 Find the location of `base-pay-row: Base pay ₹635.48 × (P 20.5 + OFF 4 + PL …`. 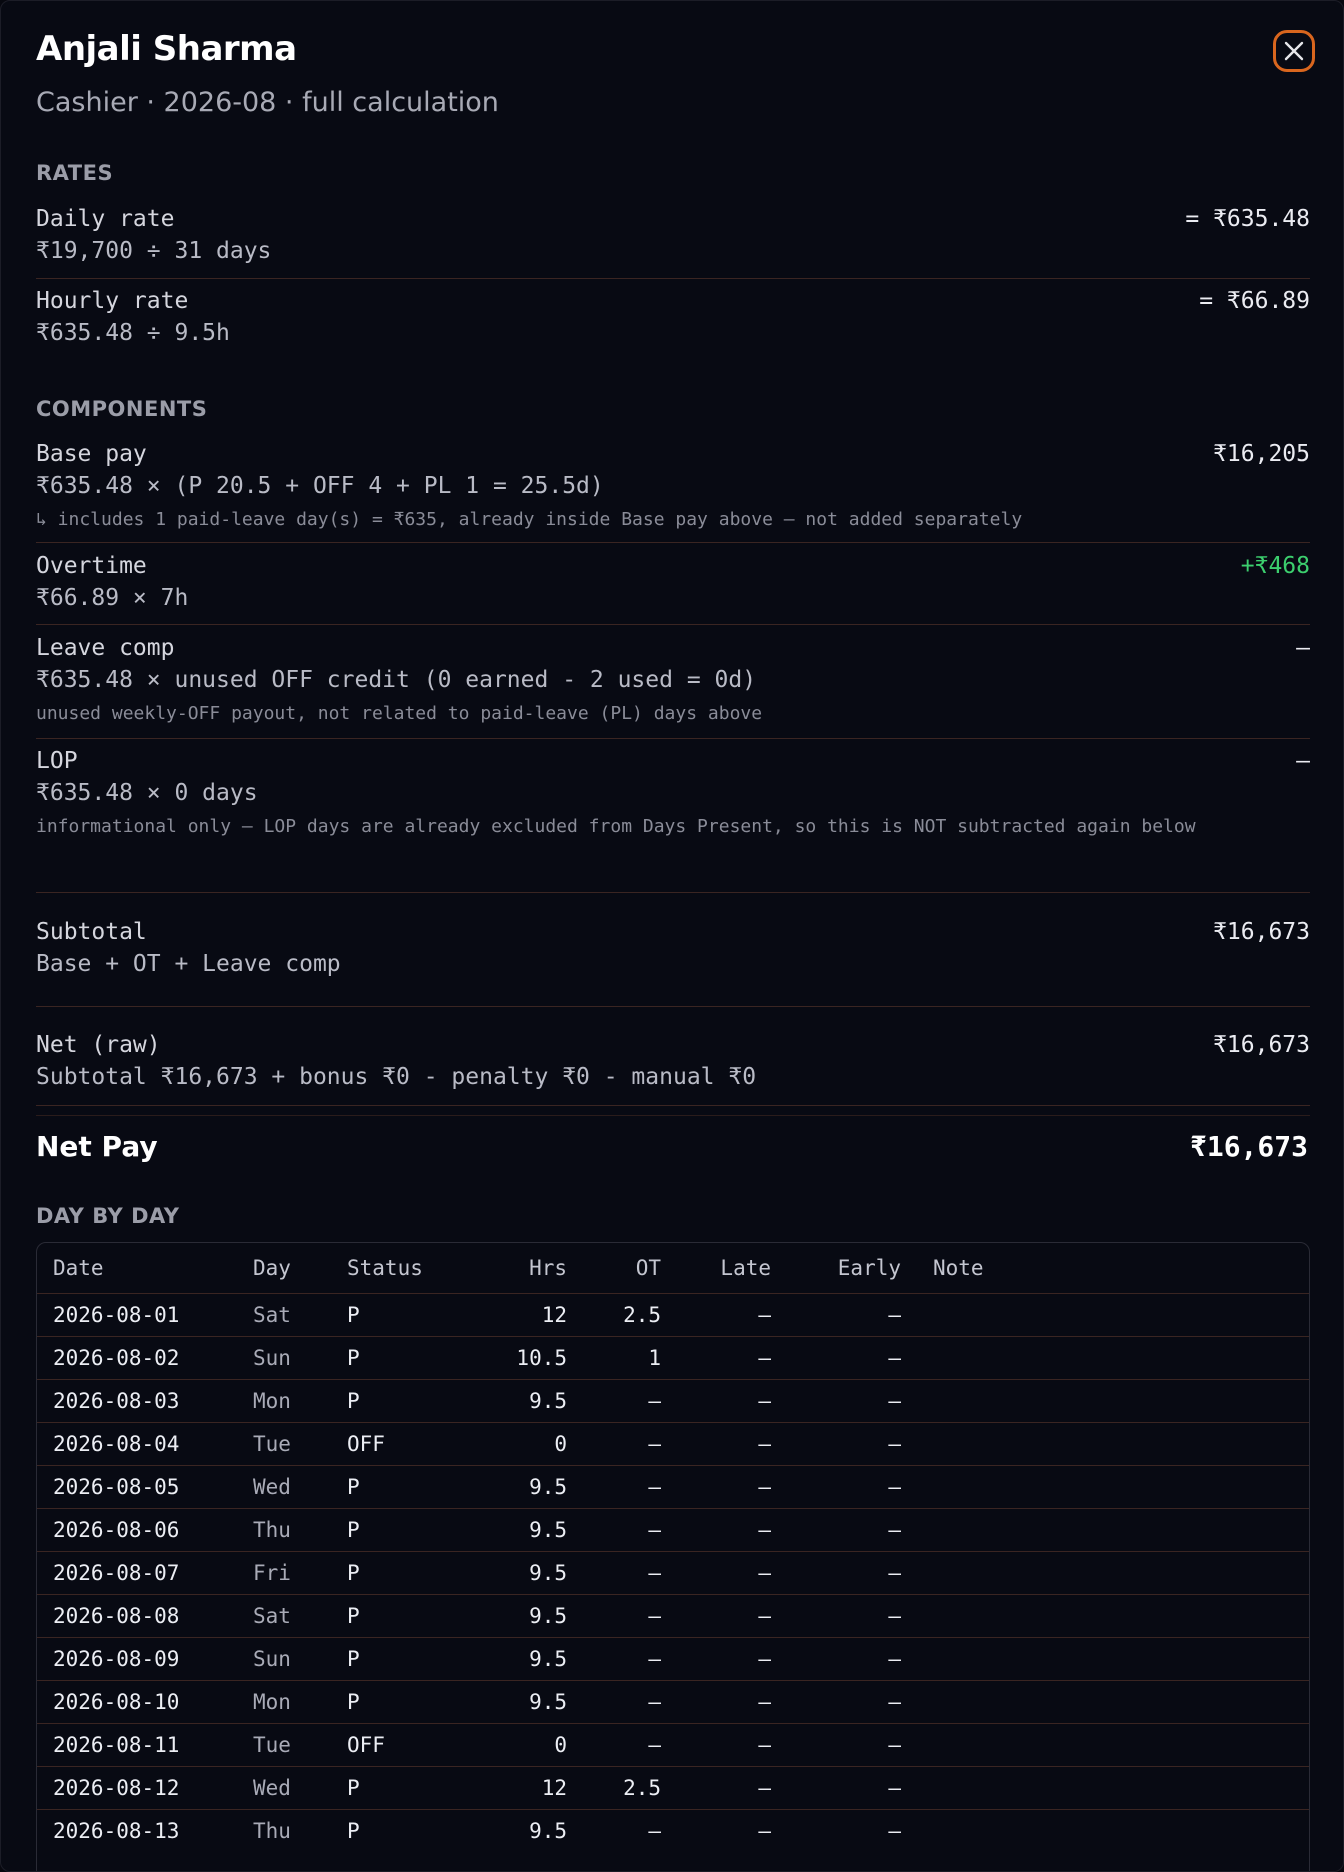

base-pay-row: Base pay ₹635.48 × (P 20.5 + OFF 4 + PL … is located at coordinates (673, 491).